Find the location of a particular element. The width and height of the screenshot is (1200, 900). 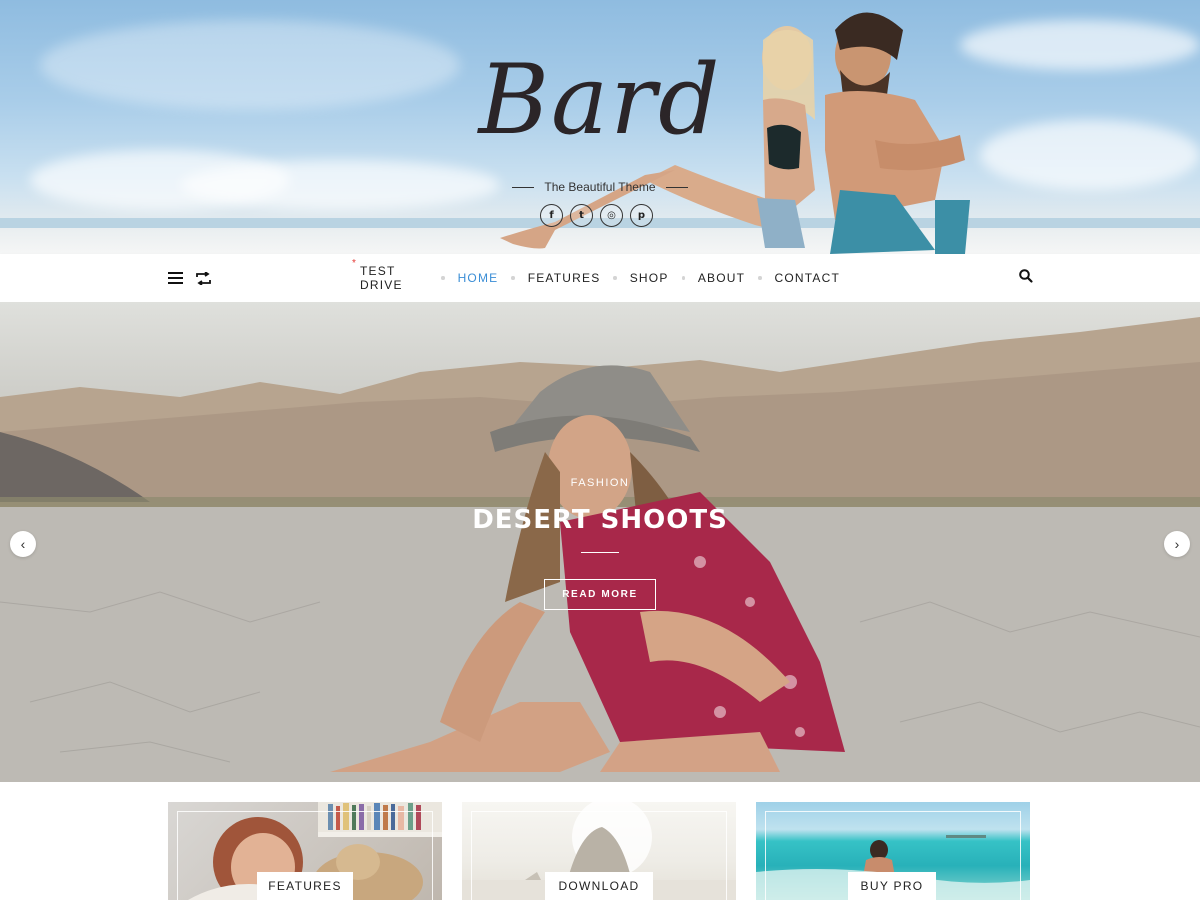

slider-prev-arrow-icon: ‹ is located at coordinates (23, 544).